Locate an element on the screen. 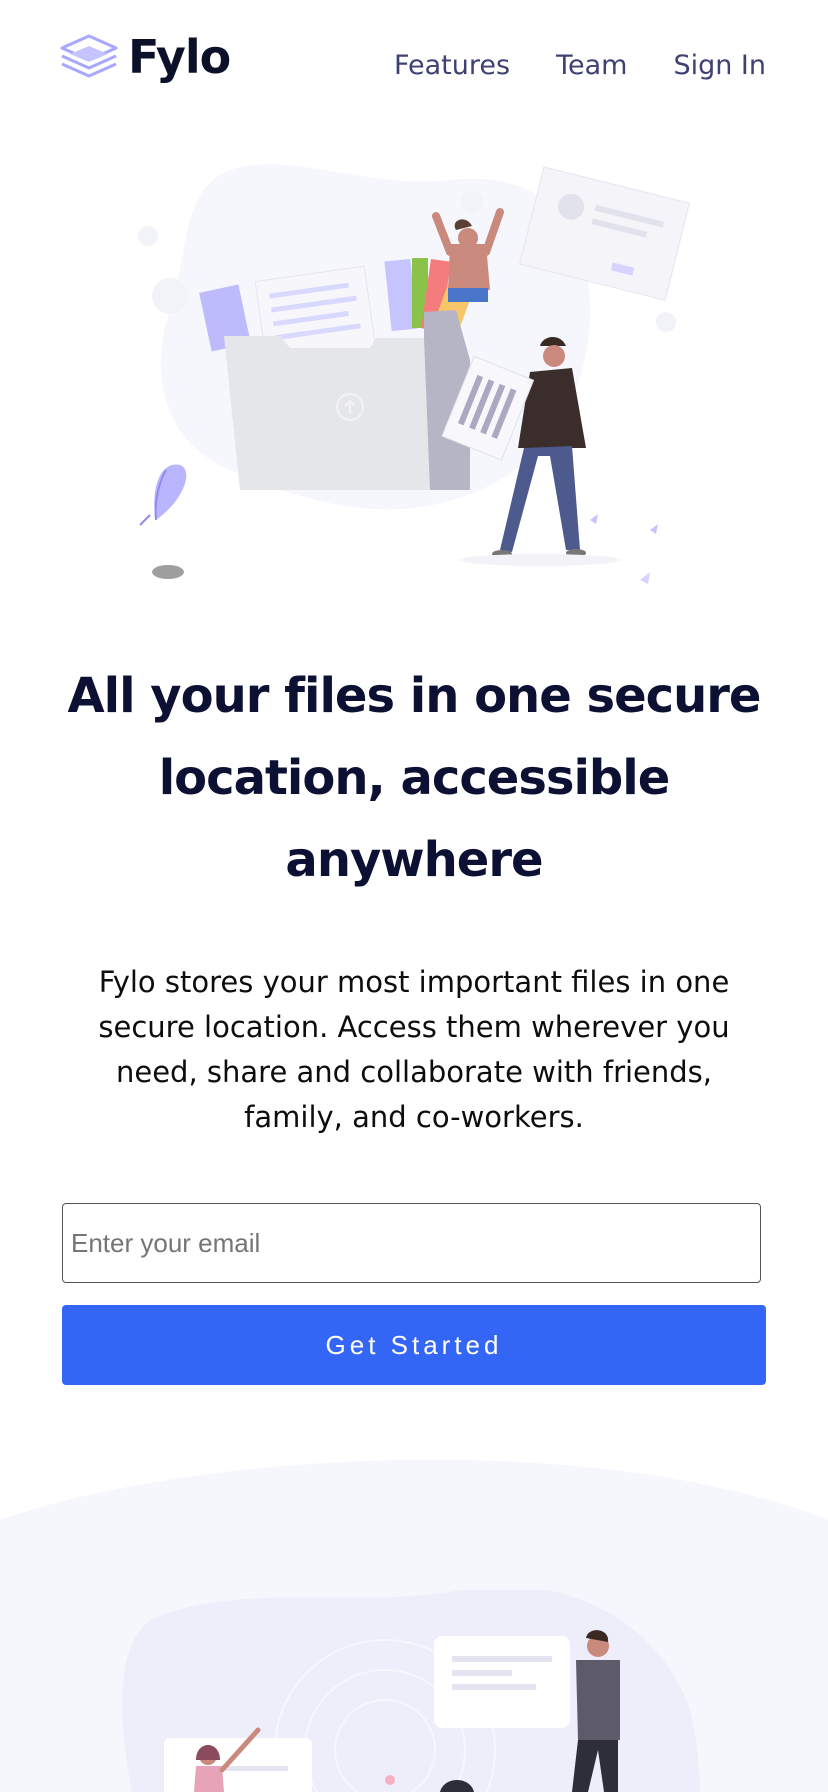 The width and height of the screenshot is (828, 1792). headline-line-2: location, accessible is located at coordinates (414, 778).